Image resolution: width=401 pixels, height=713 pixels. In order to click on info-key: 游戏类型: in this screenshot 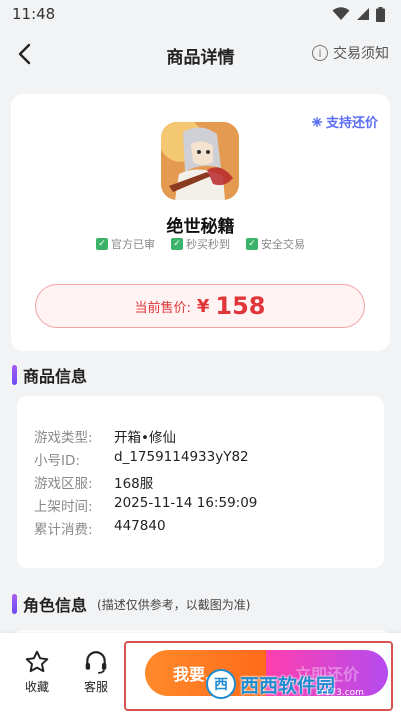, I will do `click(63, 438)`.